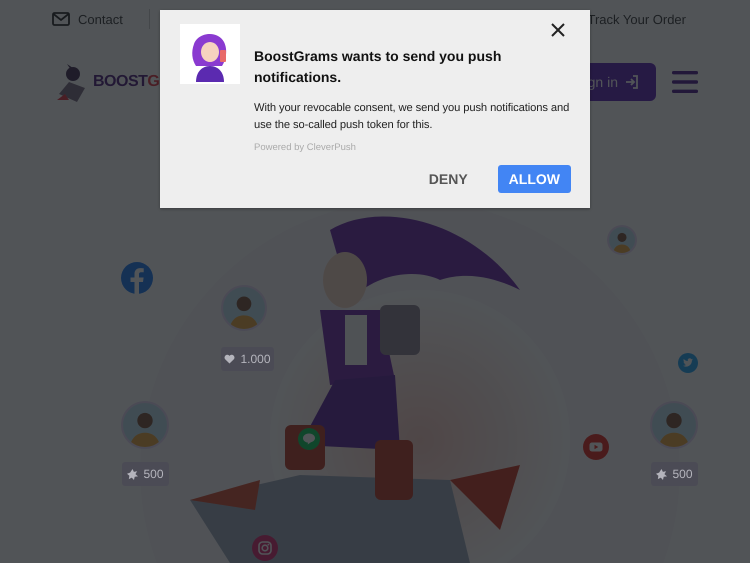  Describe the element at coordinates (378, 67) in the screenshot. I see `dialog-title: BoostGrams wants to send you push notifications.` at that location.